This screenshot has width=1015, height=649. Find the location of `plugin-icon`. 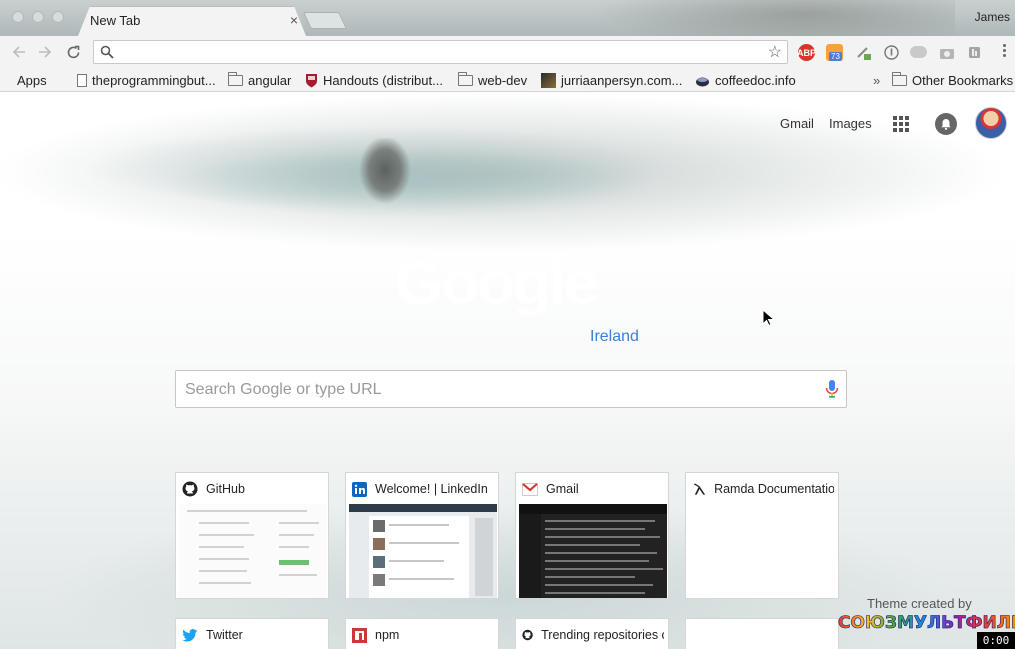

plugin-icon is located at coordinates (974, 52).